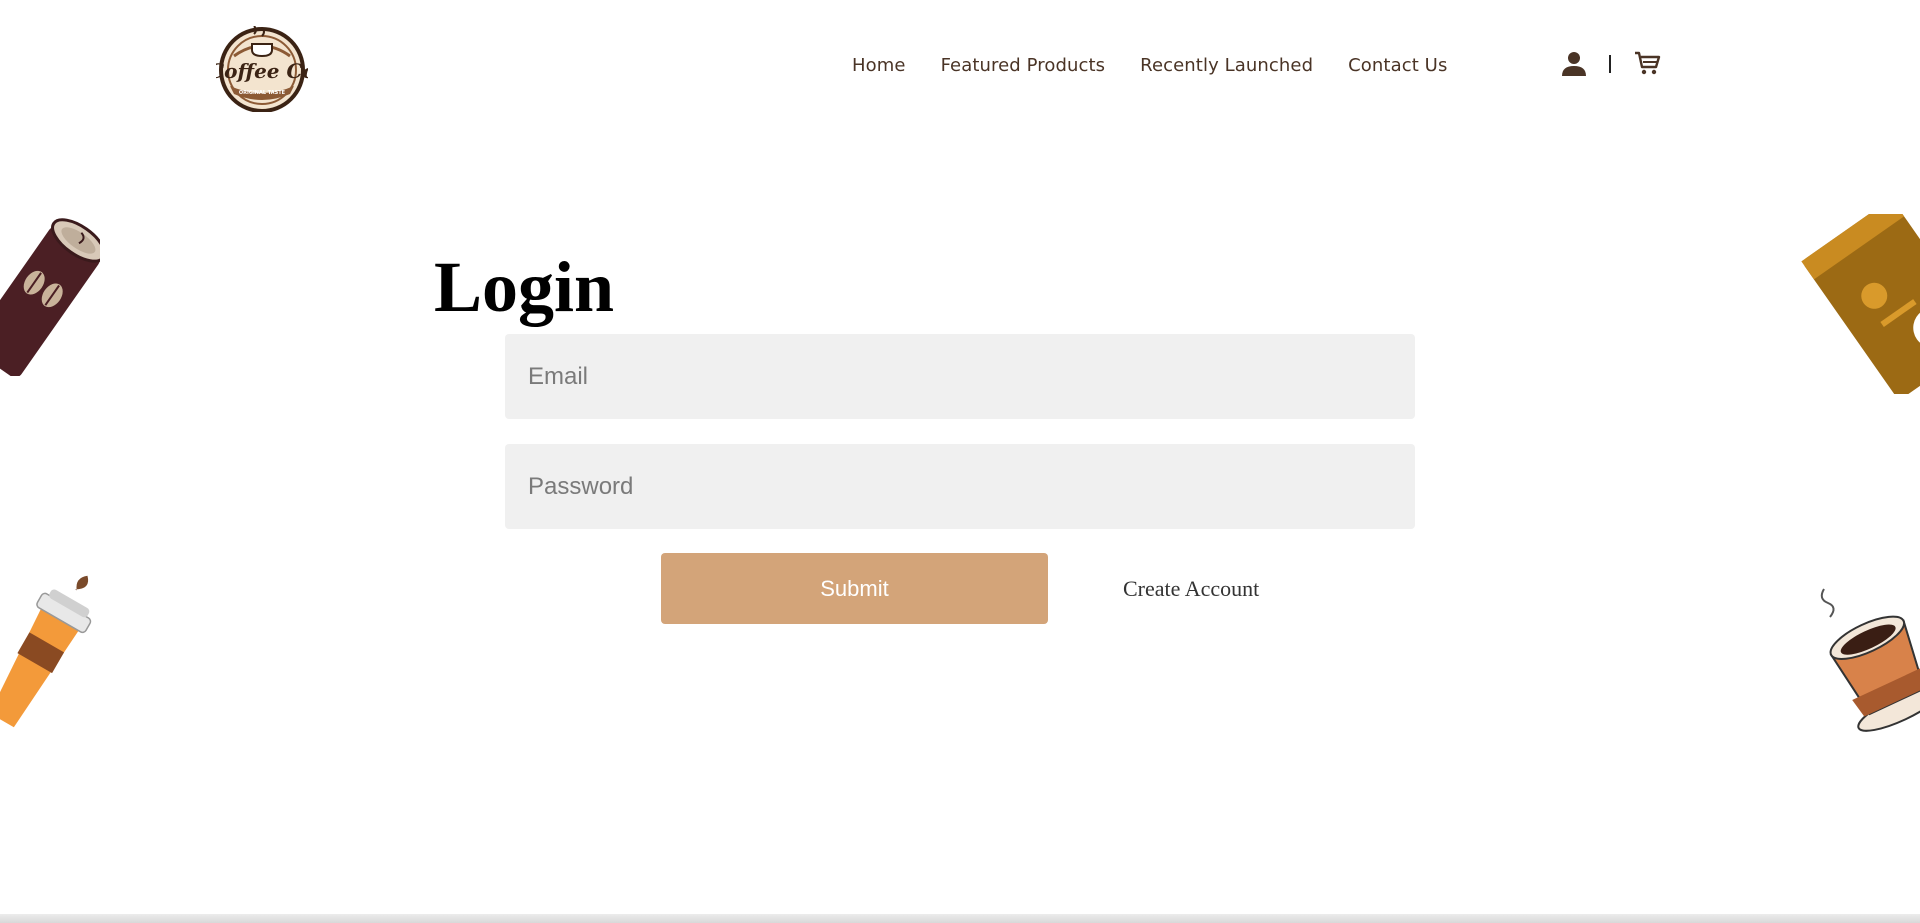 The image size is (1920, 923). What do you see at coordinates (960, 486) in the screenshot?
I see `password-field` at bounding box center [960, 486].